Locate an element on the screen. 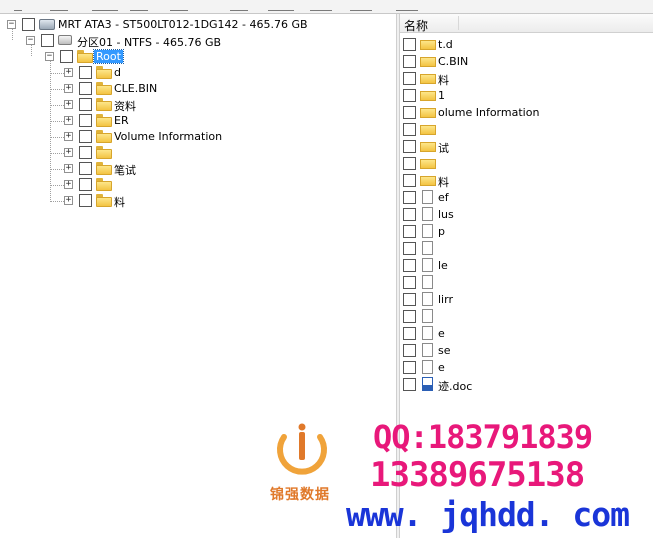 The height and width of the screenshot is (538, 653). file-icon is located at coordinates (428, 316).